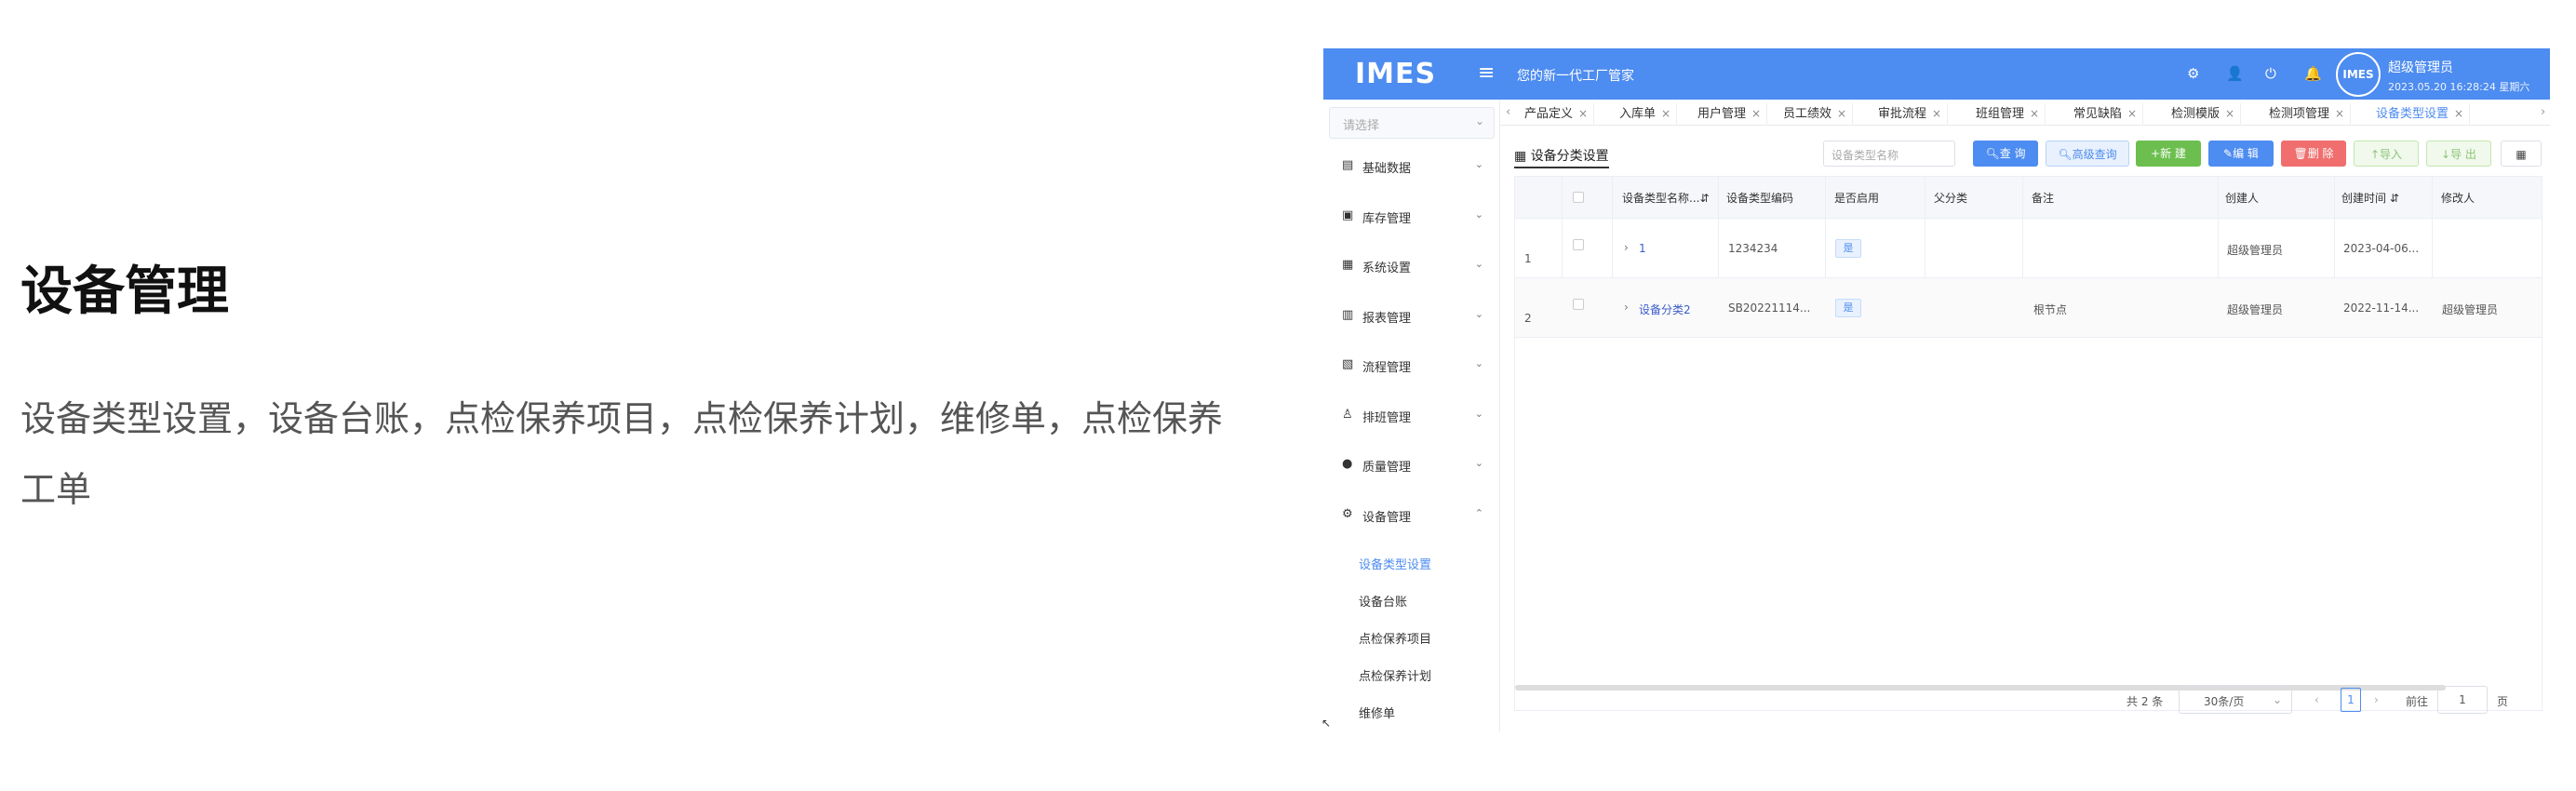 This screenshot has width=2576, height=791. Describe the element at coordinates (1807, 114) in the screenshot. I see `tab-label: 员工绩效` at that location.